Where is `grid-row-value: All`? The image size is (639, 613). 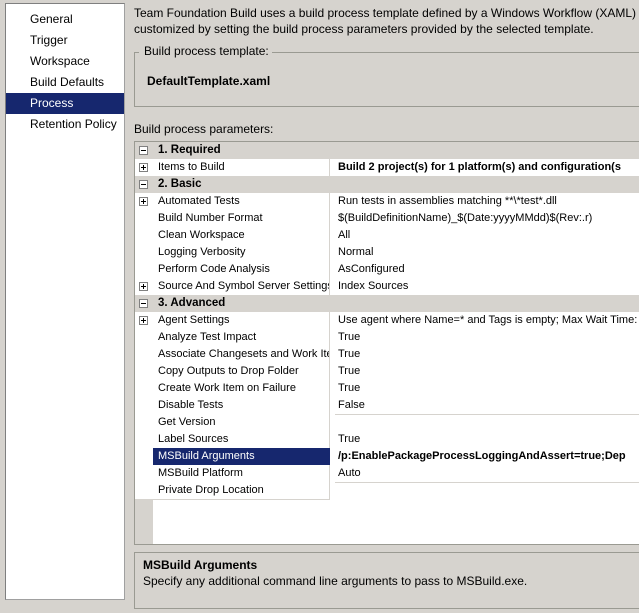
grid-row-value: All is located at coordinates (487, 236).